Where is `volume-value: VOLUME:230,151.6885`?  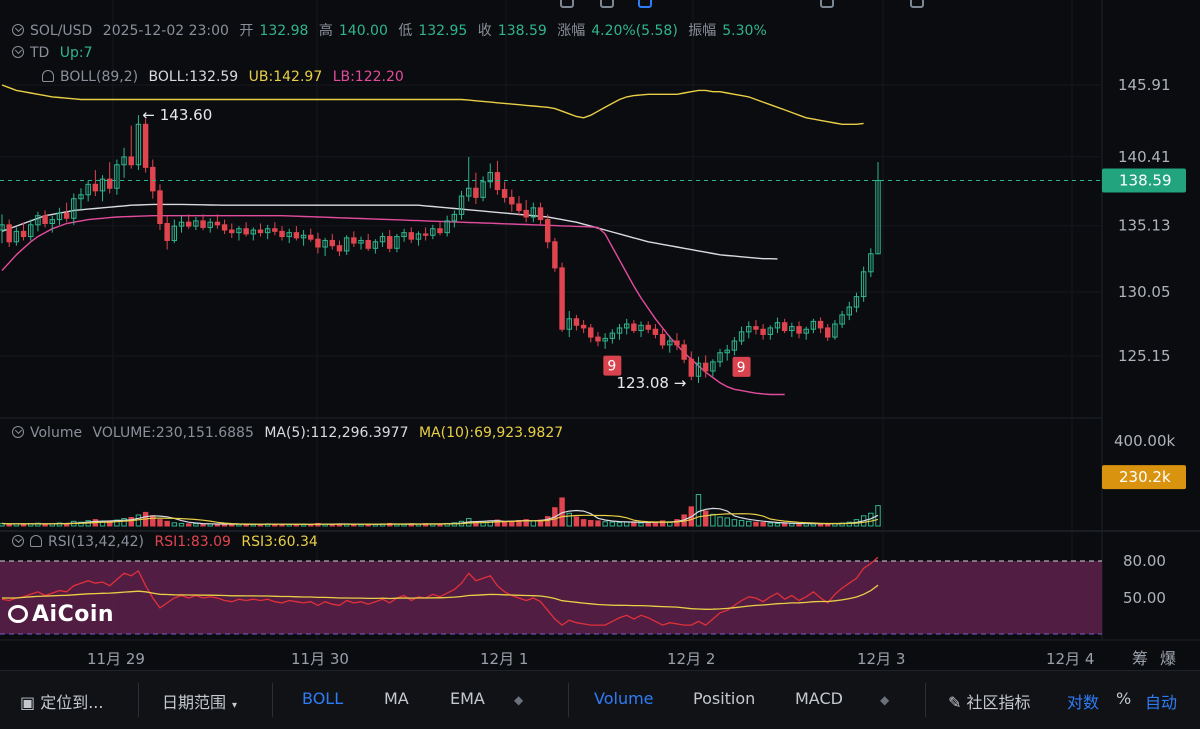 volume-value: VOLUME:230,151.6885 is located at coordinates (173, 433).